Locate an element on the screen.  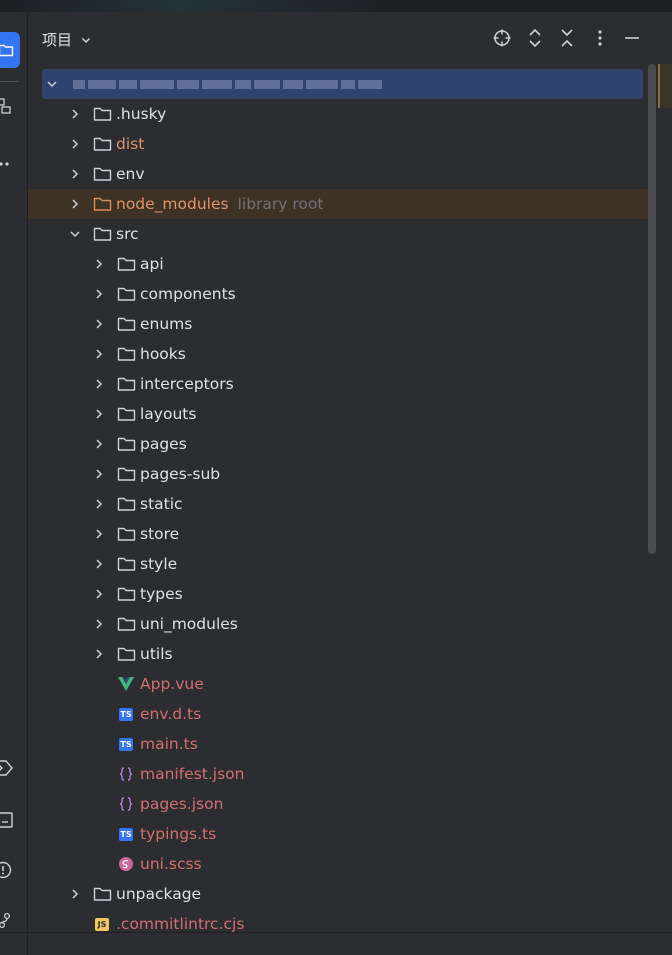
tree-root-row is located at coordinates (342, 84).